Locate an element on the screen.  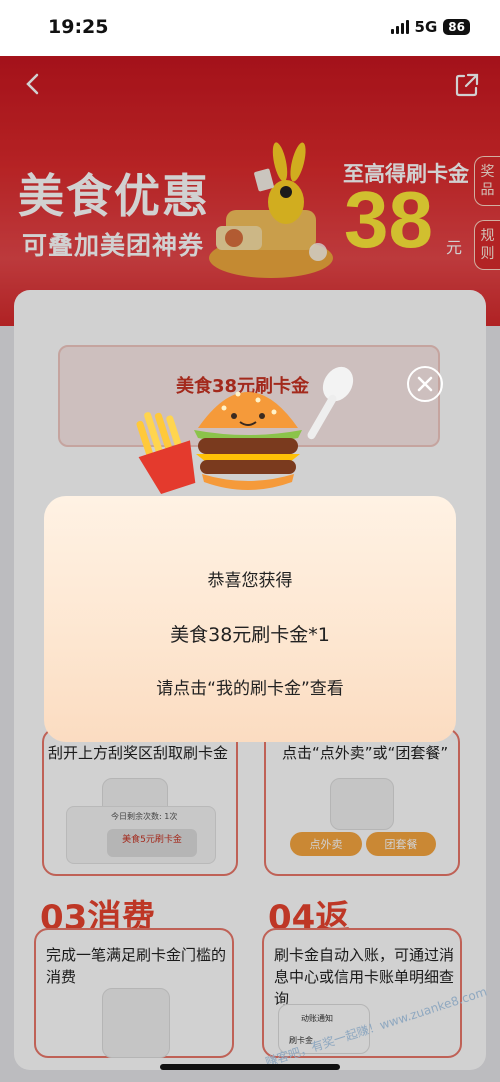
close-icon is located at coordinates (425, 384).